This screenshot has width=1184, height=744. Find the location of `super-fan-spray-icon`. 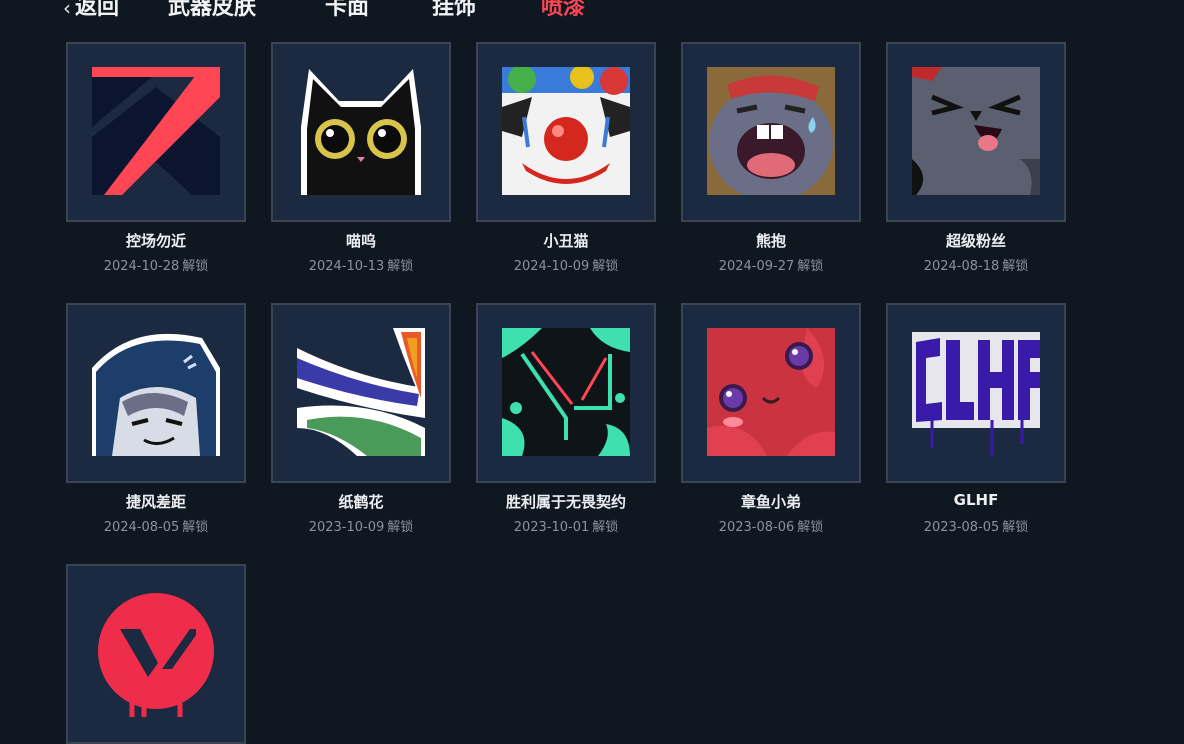

super-fan-spray-icon is located at coordinates (976, 131).